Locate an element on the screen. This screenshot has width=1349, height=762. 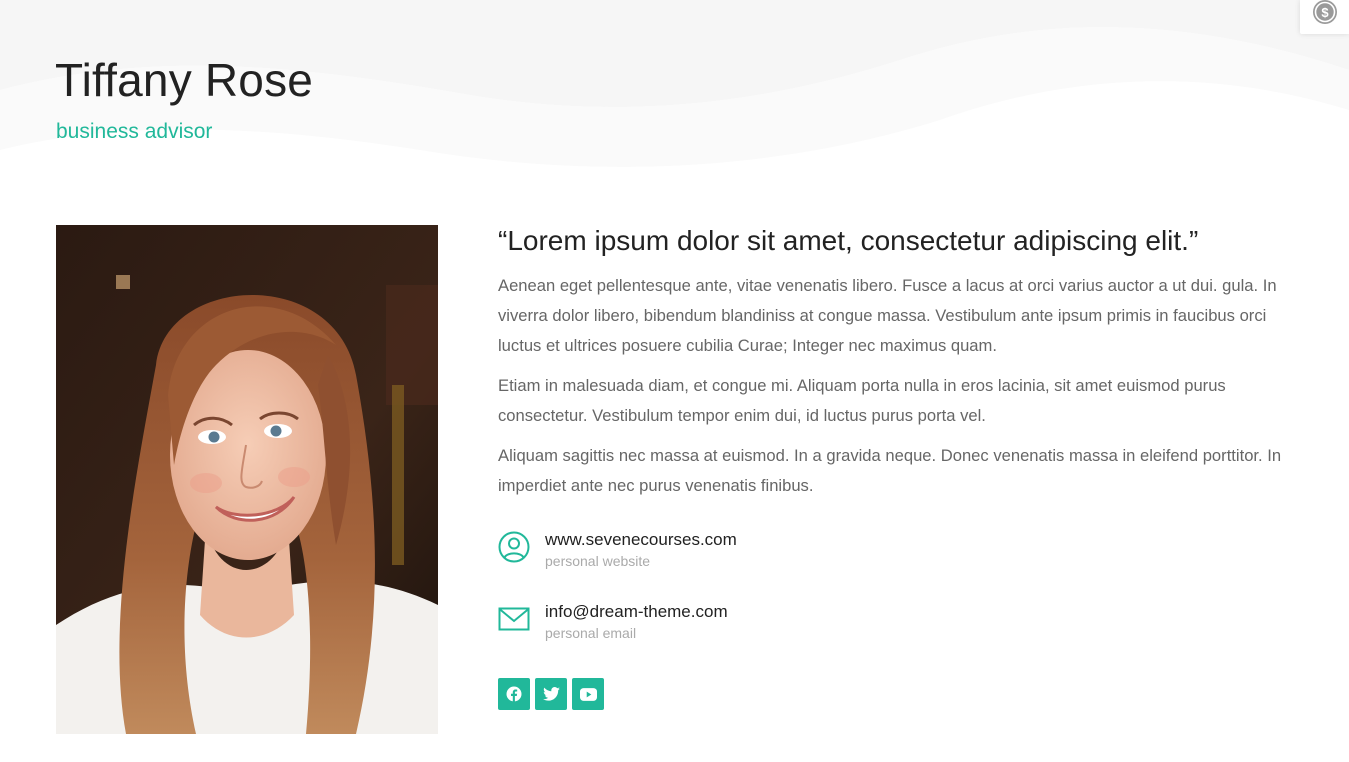
email-label: personal email is located at coordinates (591, 633).